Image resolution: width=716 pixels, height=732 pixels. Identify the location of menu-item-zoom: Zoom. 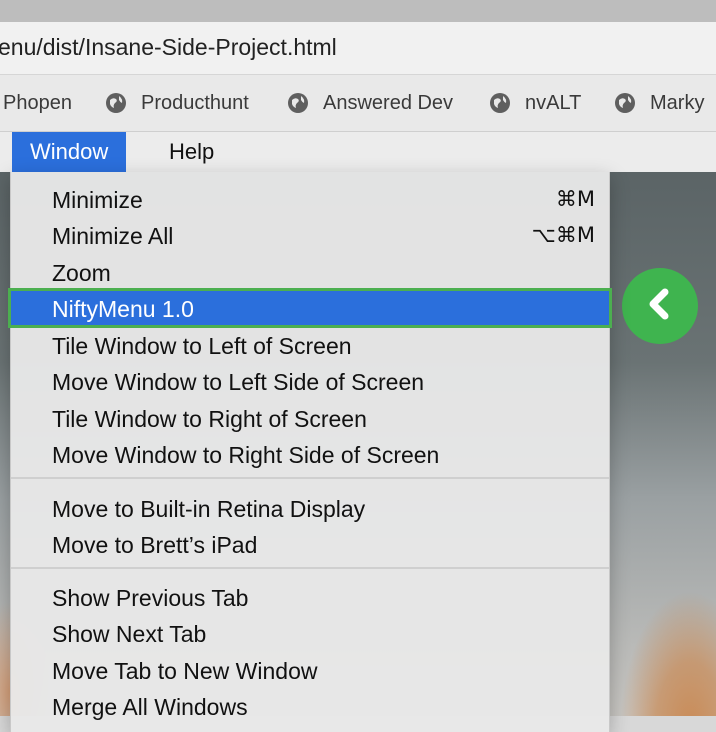
(310, 272).